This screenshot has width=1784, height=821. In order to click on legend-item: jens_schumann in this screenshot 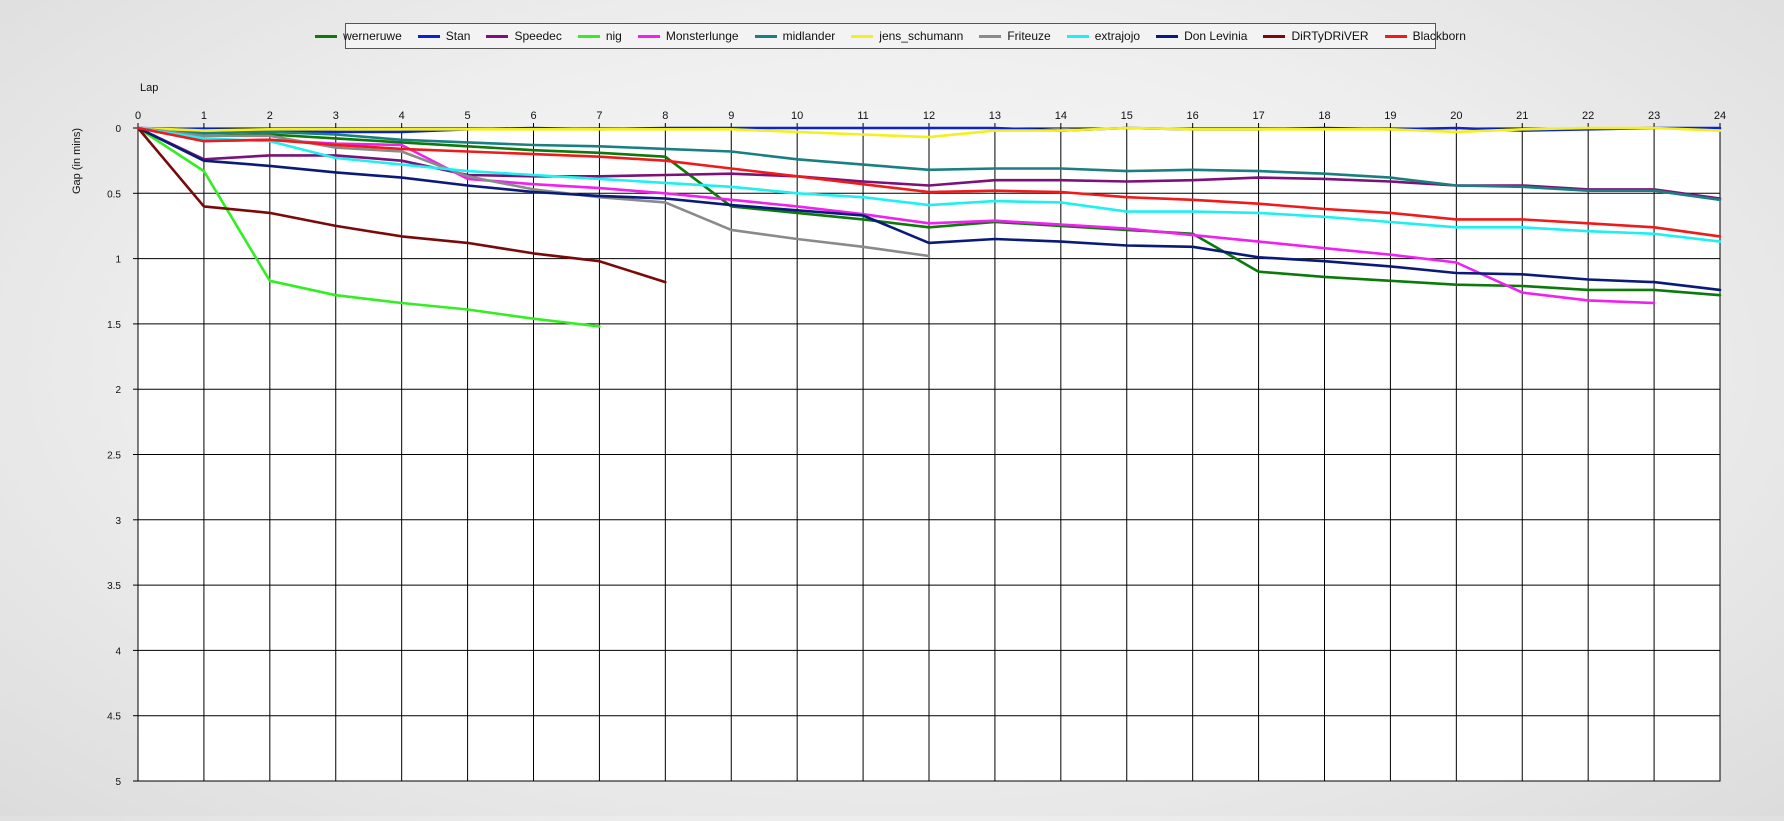, I will do `click(907, 36)`.